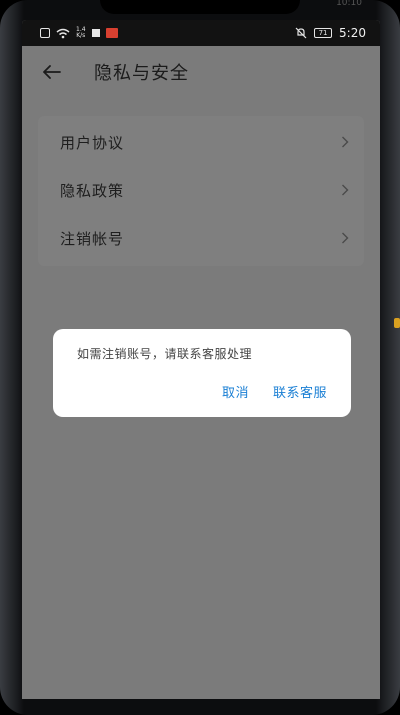 The width and height of the screenshot is (400, 715). I want to click on notification-square-icon, so click(95, 33).